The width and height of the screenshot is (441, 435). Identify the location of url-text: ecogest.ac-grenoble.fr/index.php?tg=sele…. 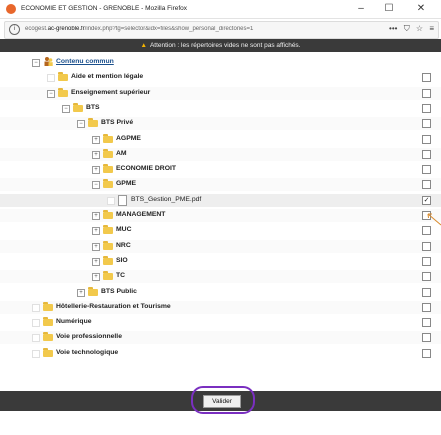
(175, 29).